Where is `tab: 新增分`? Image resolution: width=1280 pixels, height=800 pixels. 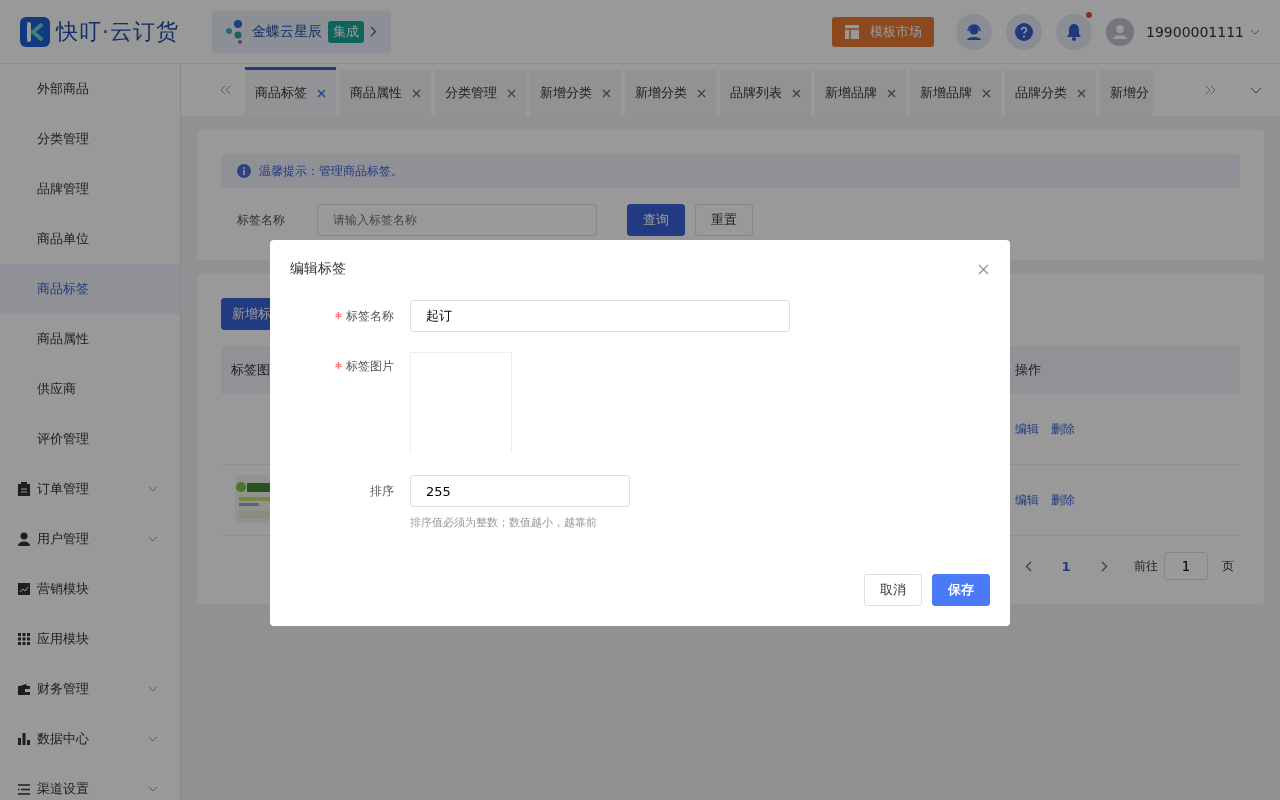 tab: 新增分 is located at coordinates (1126, 93).